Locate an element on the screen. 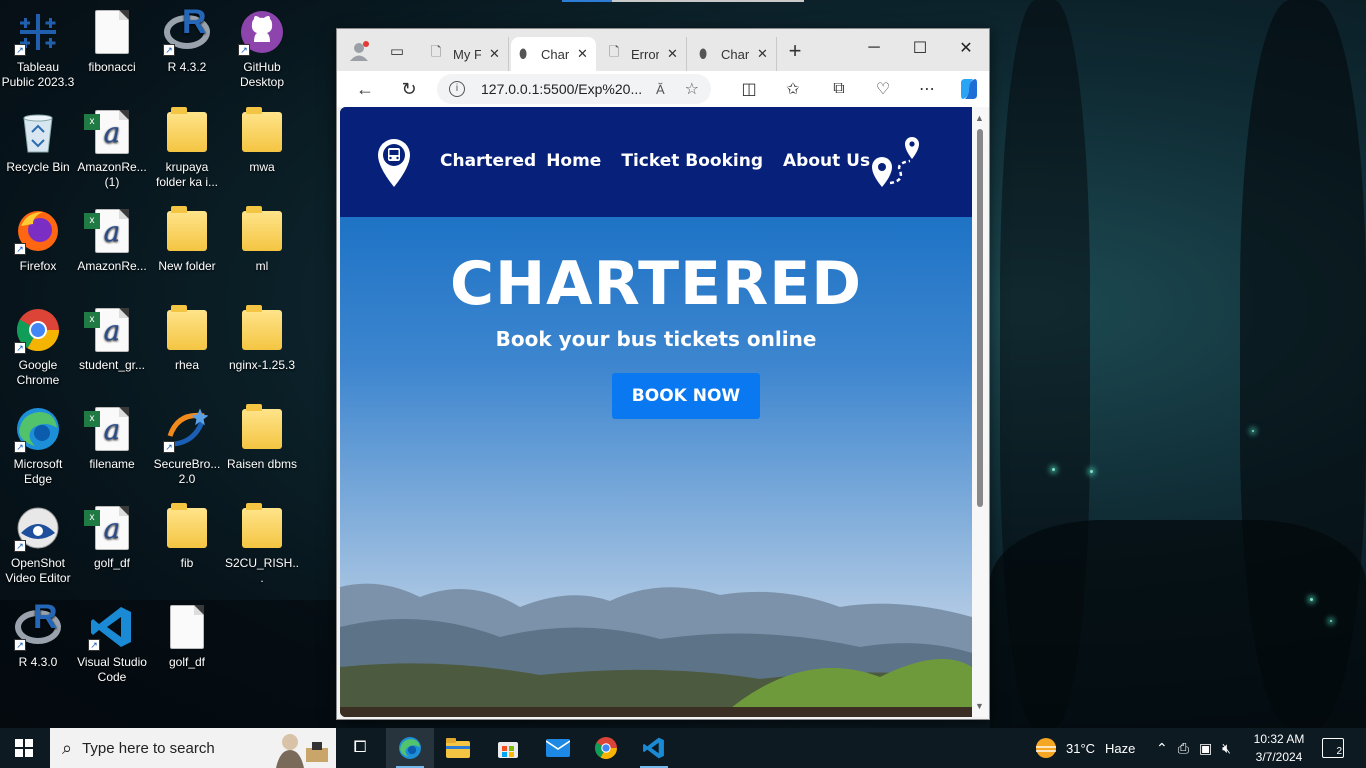  taskbar-chrome-icon is located at coordinates (606, 748).